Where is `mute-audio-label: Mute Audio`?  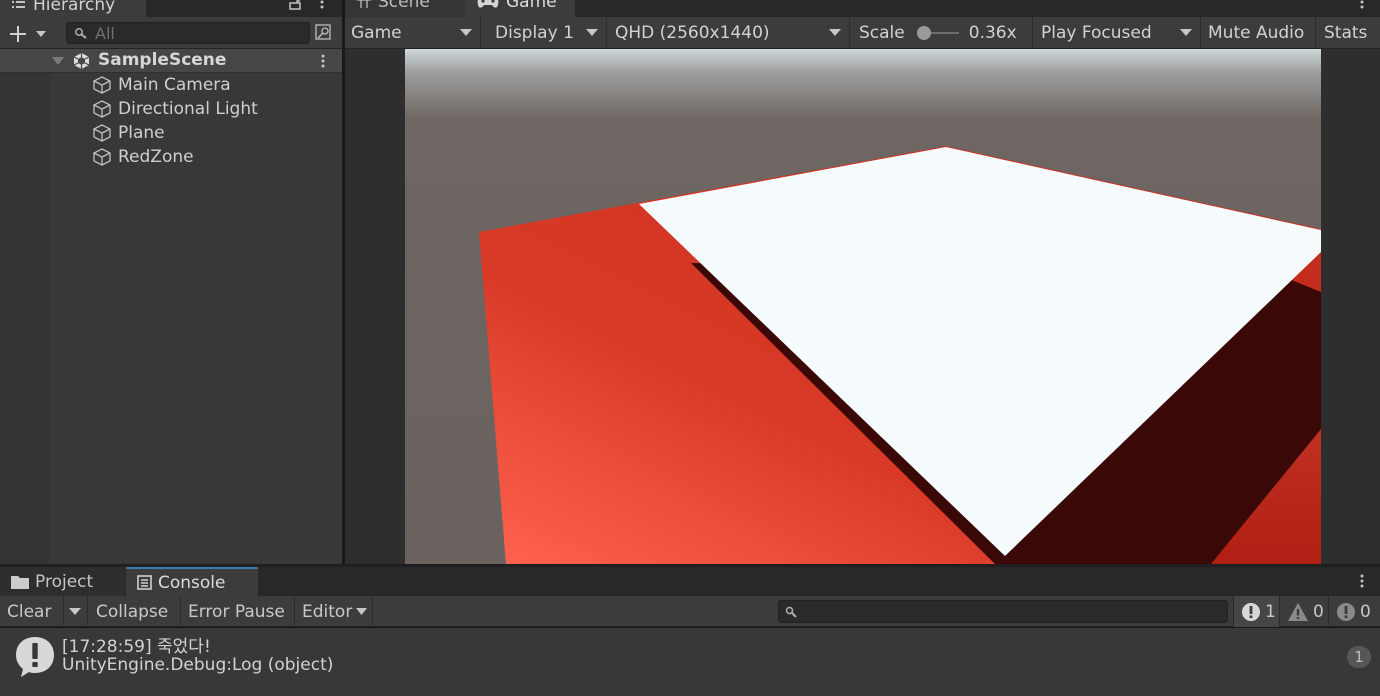 mute-audio-label: Mute Audio is located at coordinates (1256, 33).